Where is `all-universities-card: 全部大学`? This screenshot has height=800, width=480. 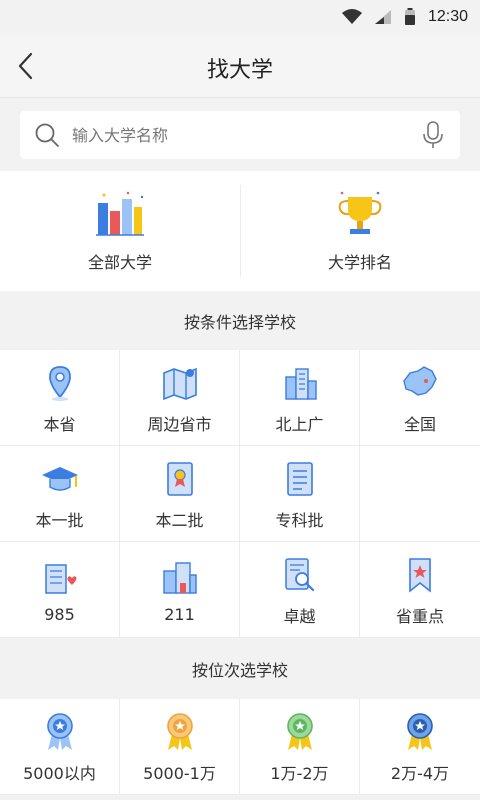 all-universities-card: 全部大学 is located at coordinates (120, 231).